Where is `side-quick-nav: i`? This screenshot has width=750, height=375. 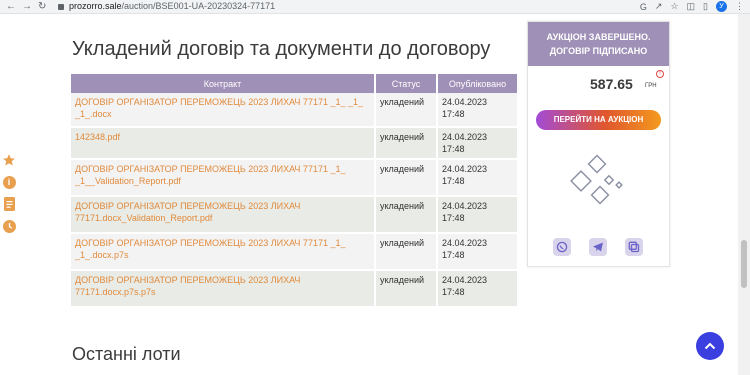
side-quick-nav: i is located at coordinates (9, 193).